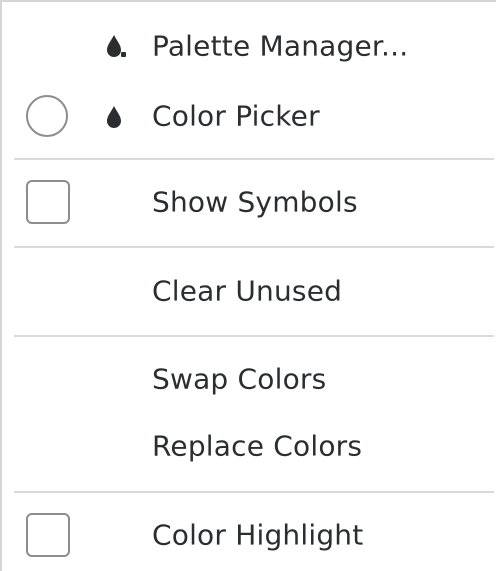 This screenshot has width=496, height=571. Describe the element at coordinates (48, 202) in the screenshot. I see `show-symbols-checkbox` at that location.